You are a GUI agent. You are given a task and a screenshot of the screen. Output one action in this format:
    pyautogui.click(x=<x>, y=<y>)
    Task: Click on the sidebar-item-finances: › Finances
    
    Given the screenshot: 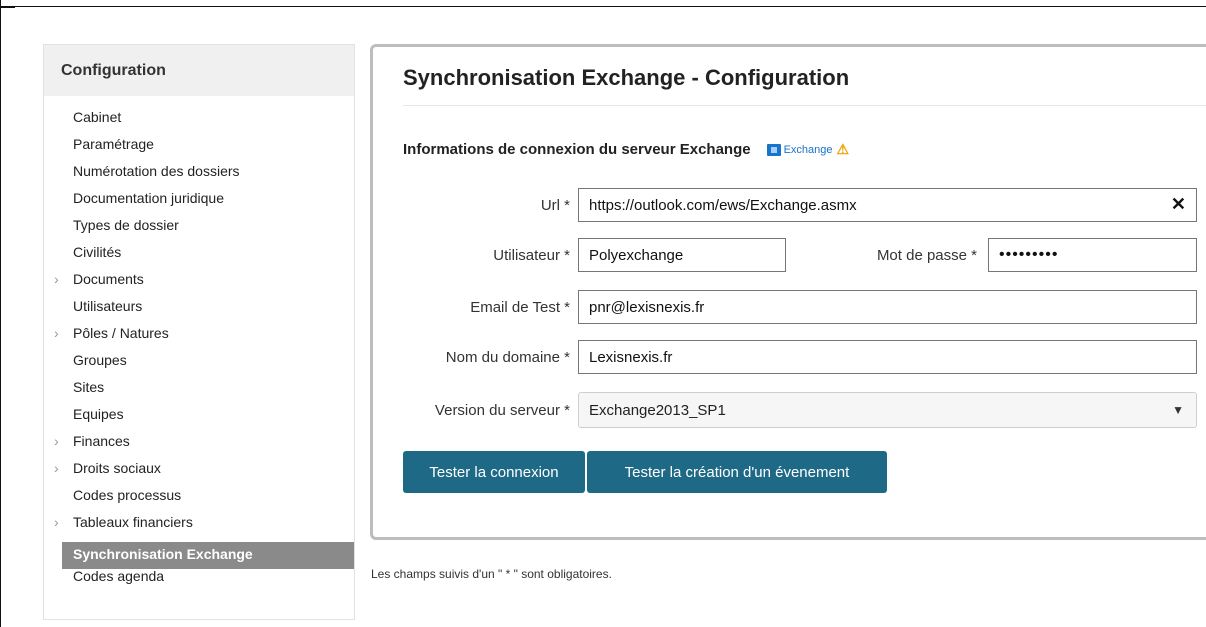 What is the action you would take?
    pyautogui.click(x=199, y=447)
    